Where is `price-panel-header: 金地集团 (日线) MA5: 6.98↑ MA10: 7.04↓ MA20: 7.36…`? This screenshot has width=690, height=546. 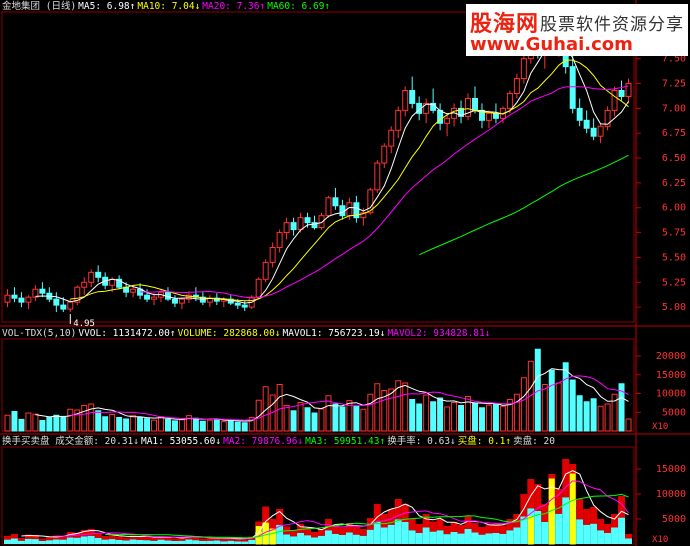 price-panel-header: 金地集团 (日线) MA5: 6.98↑ MA10: 7.04↓ MA20: 7.36… is located at coordinates (167, 7).